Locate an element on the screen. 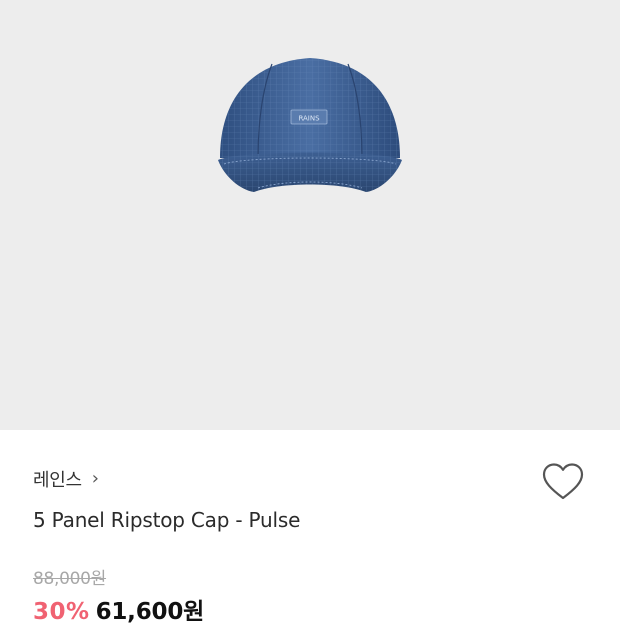 The height and width of the screenshot is (626, 620). price-row: 30% 61,600원 is located at coordinates (118, 609).